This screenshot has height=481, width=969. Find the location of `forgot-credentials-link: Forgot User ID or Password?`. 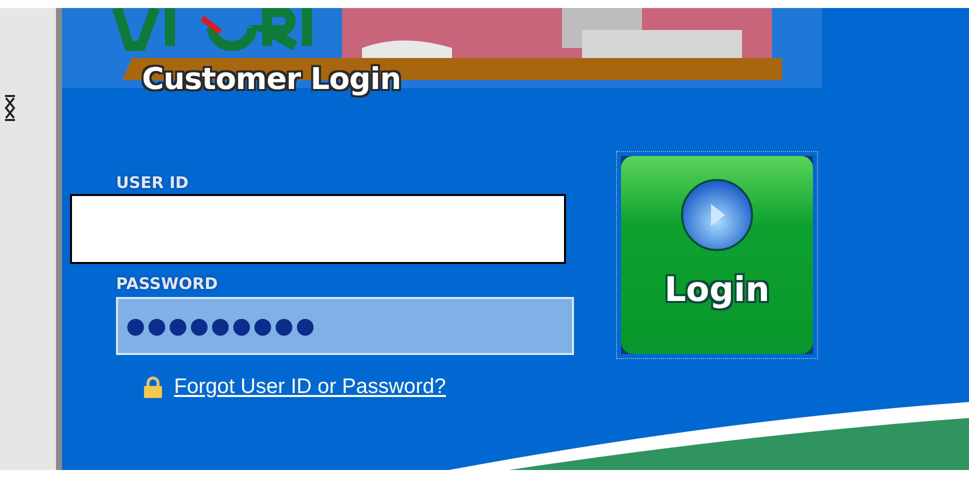

forgot-credentials-link: Forgot User ID or Password? is located at coordinates (310, 387).